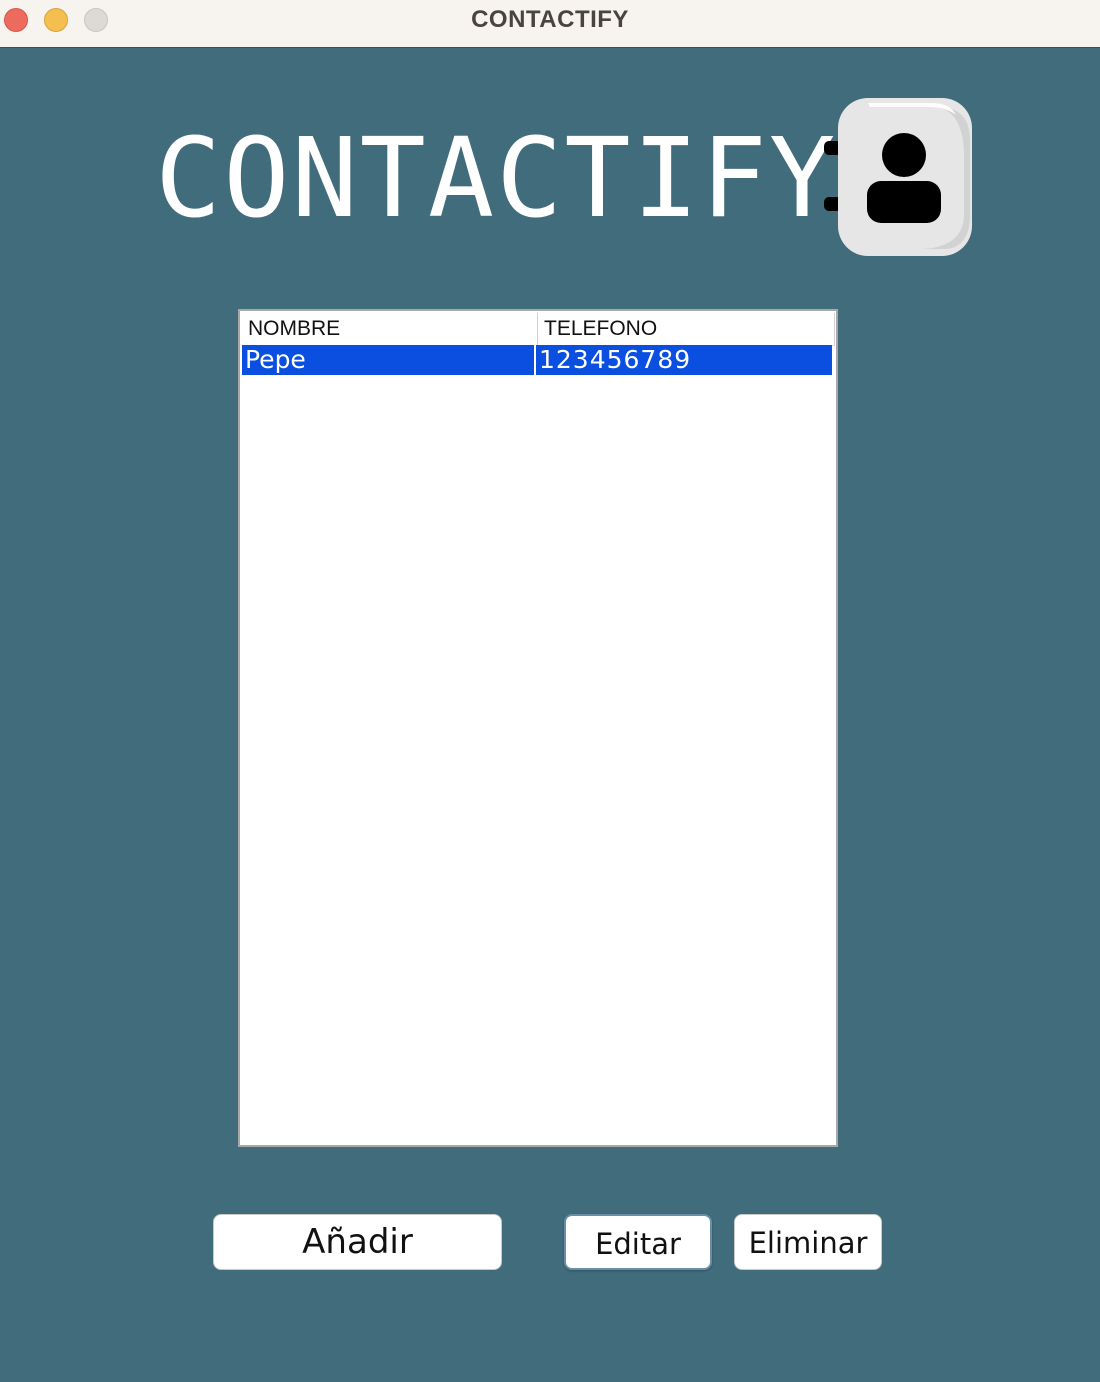 The image size is (1100, 1382). Describe the element at coordinates (550, 19) in the screenshot. I see `window-title: CONTACTIFY` at that location.